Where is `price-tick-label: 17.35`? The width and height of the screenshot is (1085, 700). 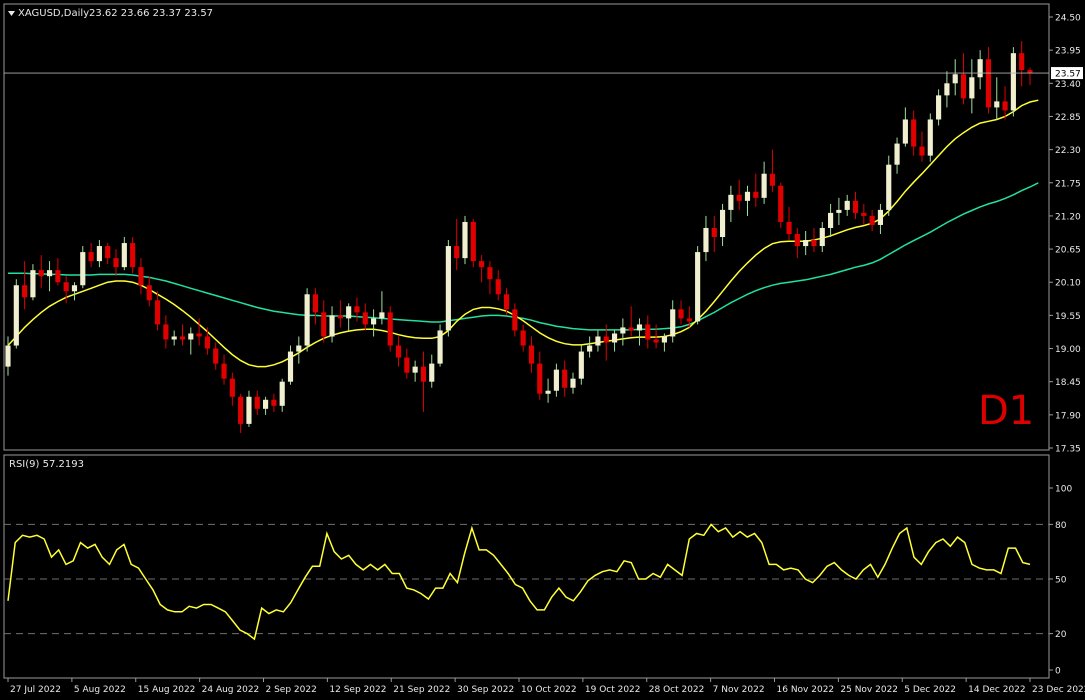
price-tick-label: 17.35 is located at coordinates (1068, 450).